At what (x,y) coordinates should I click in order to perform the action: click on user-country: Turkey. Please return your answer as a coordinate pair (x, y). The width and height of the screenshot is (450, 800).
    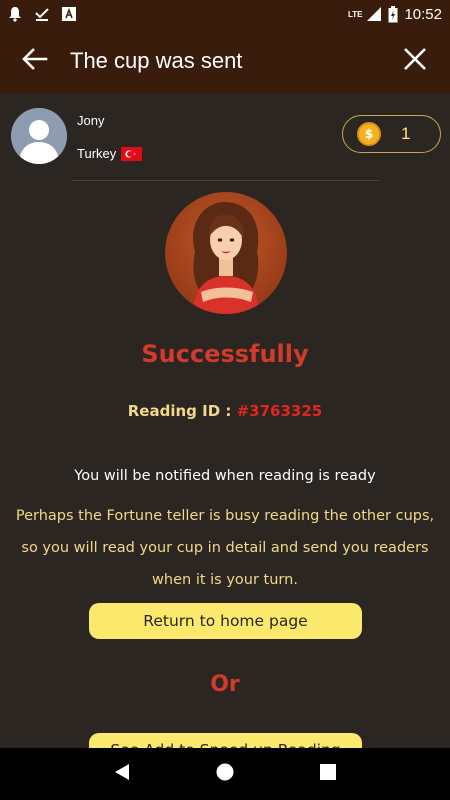
    Looking at the image, I should click on (110, 153).